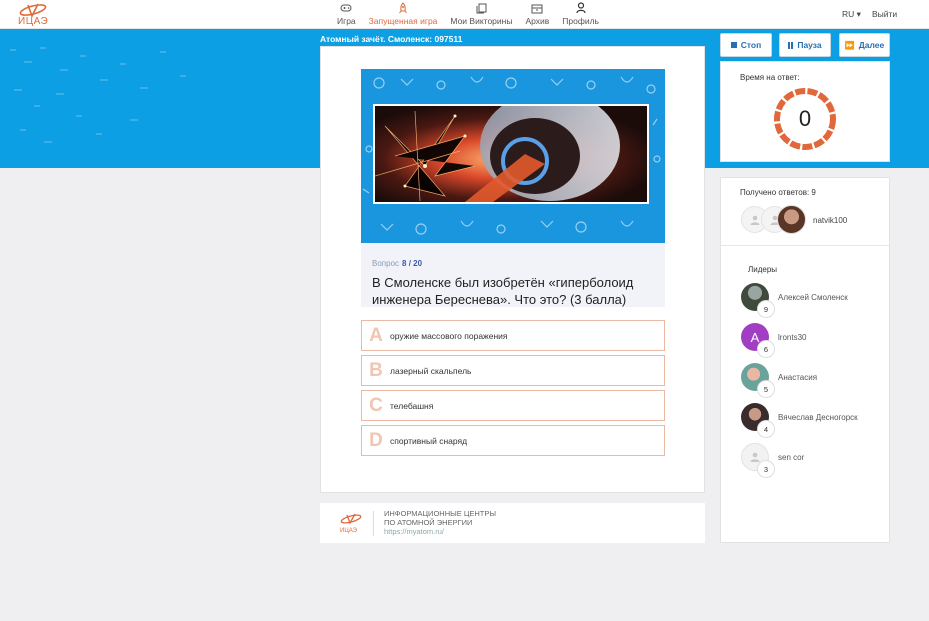 The image size is (929, 621). Describe the element at coordinates (386, 263) in the screenshot. I see `question-number-label: Вопрос` at that location.